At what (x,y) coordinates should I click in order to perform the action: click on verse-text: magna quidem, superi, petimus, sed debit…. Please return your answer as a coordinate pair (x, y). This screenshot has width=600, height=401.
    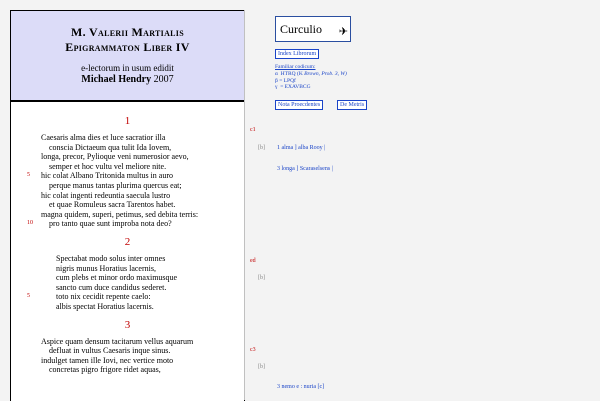
    Looking at the image, I should click on (120, 214).